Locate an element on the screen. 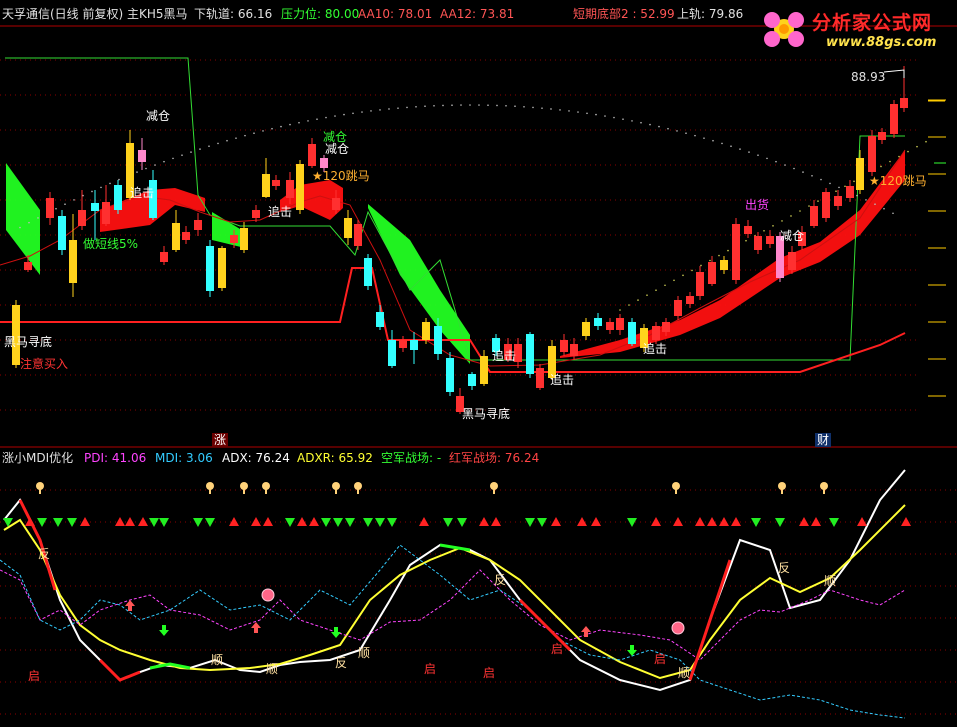 The width and height of the screenshot is (957, 727). annotation-bottom-seek: 黑马寻底 is located at coordinates (486, 414).